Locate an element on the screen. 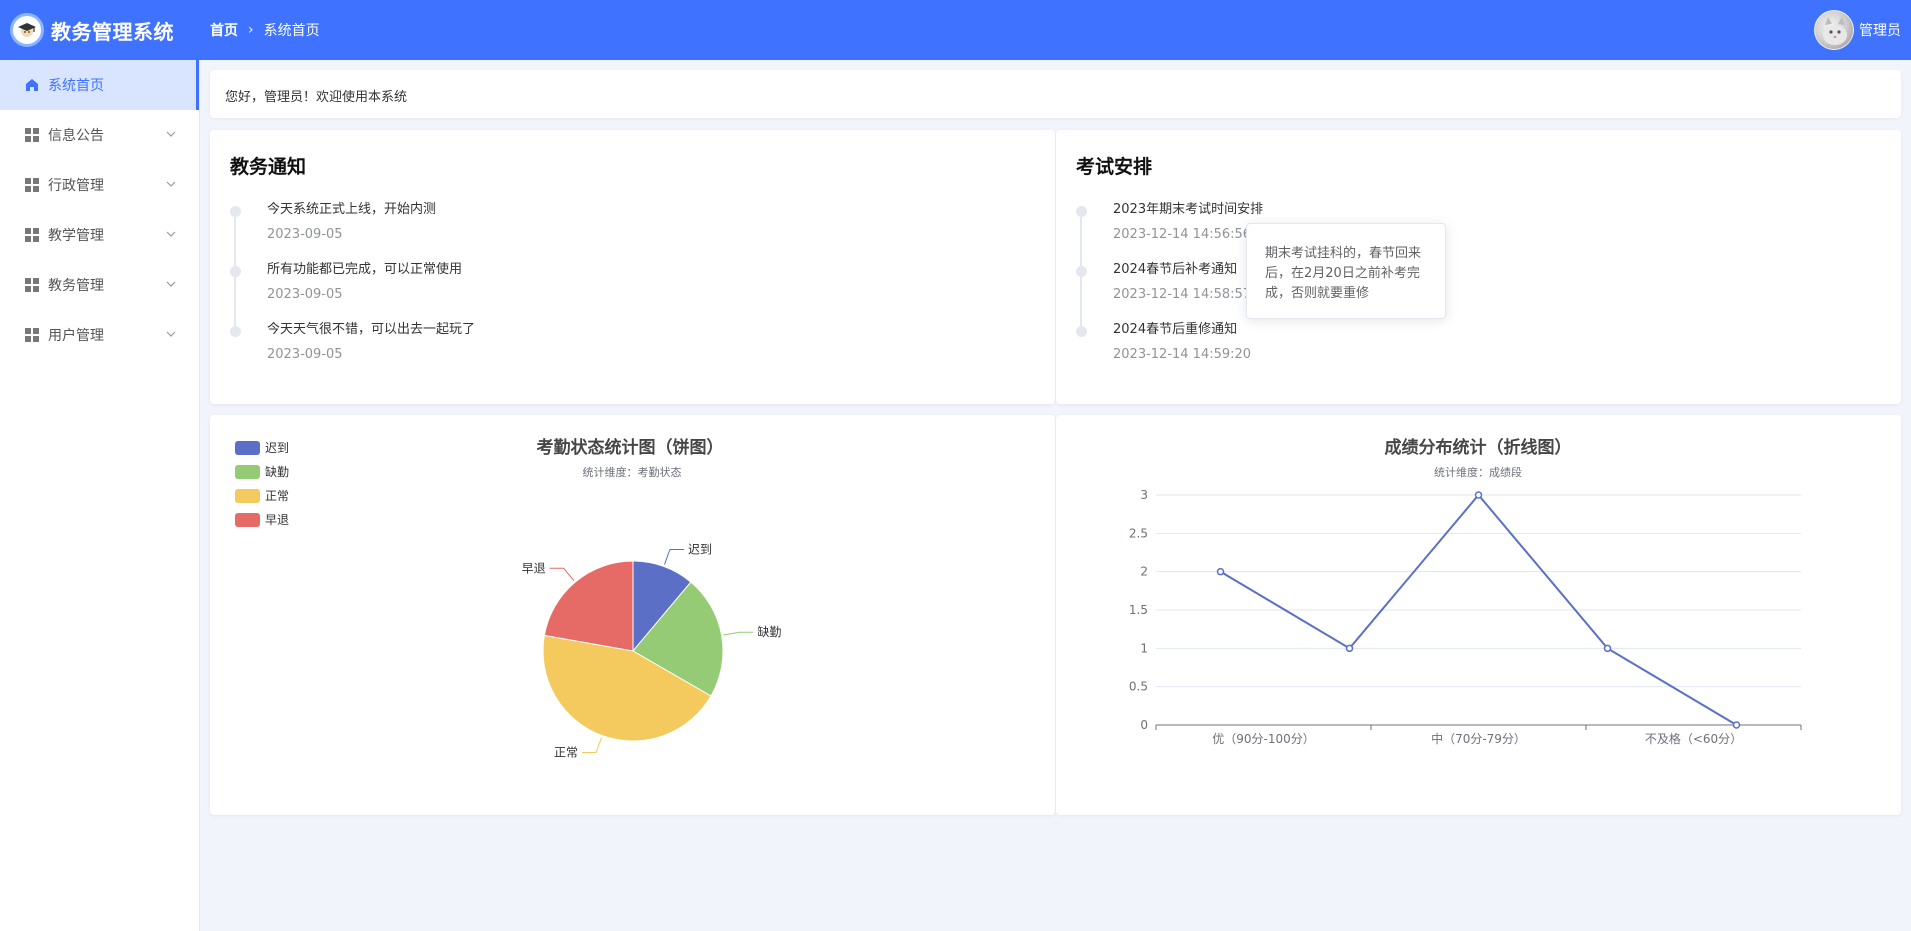  timeline-text: 今天天气很不错，可以出去一起玩了 is located at coordinates (371, 329).